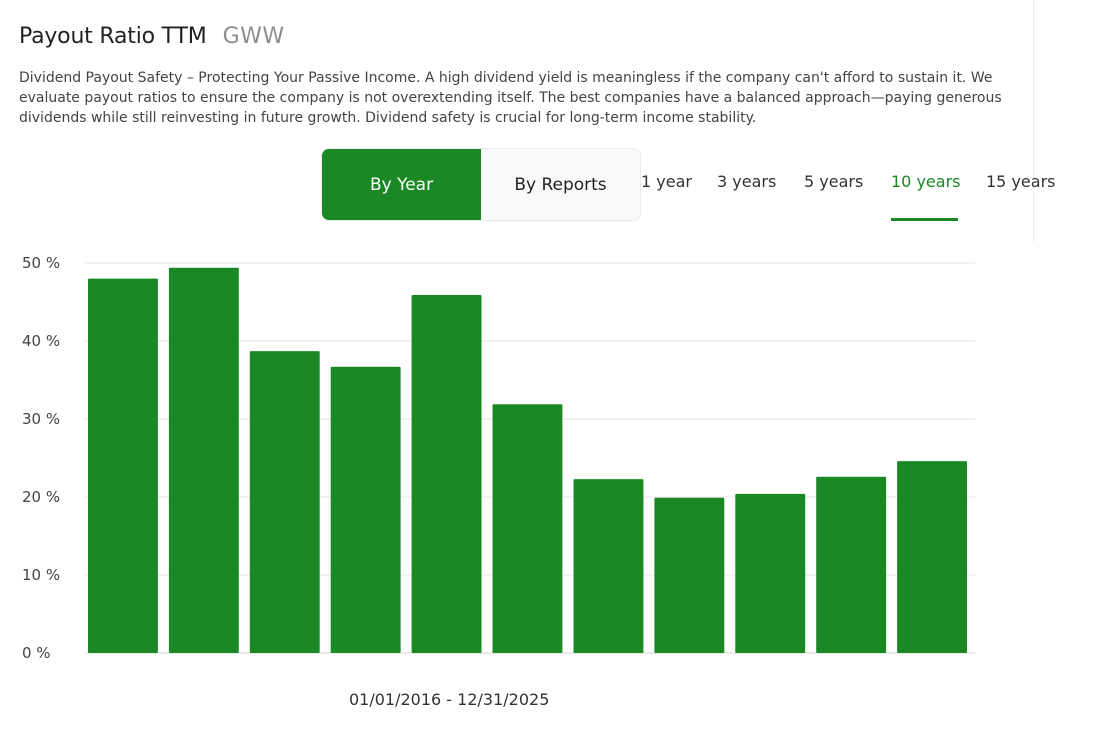 The height and width of the screenshot is (736, 1095). What do you see at coordinates (113, 36) in the screenshot?
I see `page-title: Payout Ratio TTM` at bounding box center [113, 36].